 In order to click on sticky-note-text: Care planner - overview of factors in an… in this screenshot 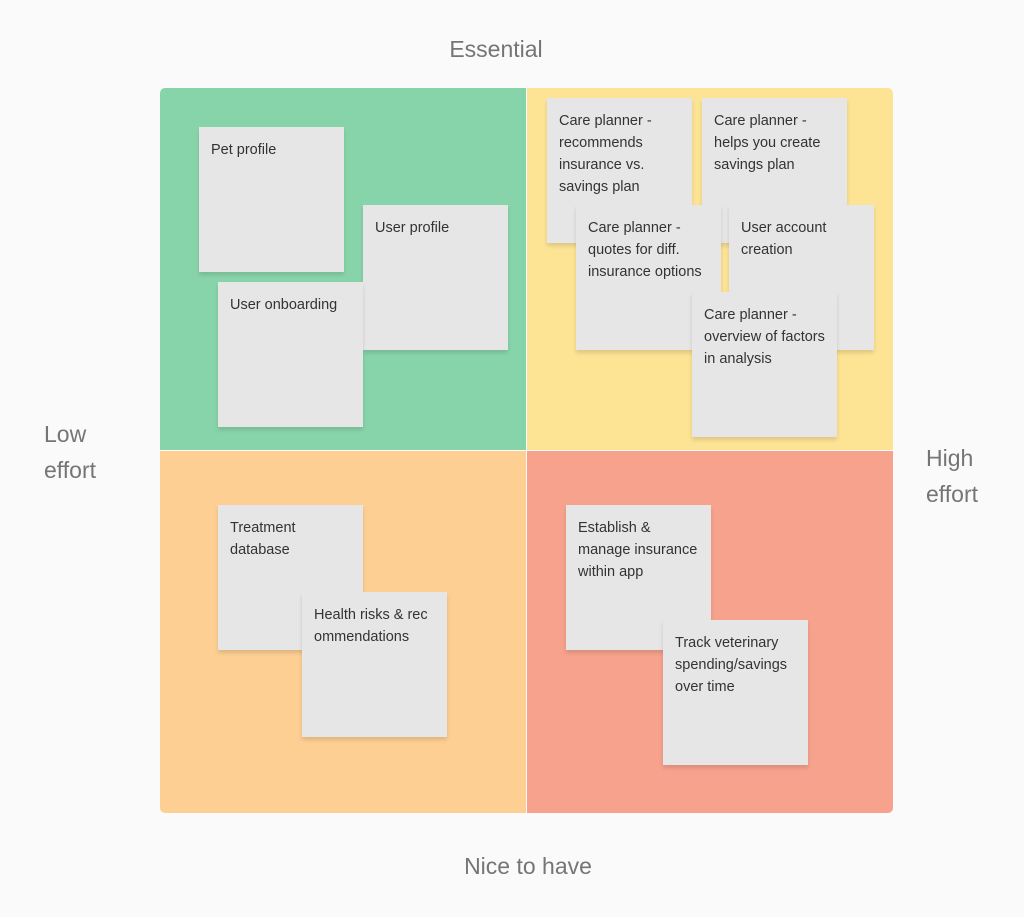, I will do `click(764, 337)`.